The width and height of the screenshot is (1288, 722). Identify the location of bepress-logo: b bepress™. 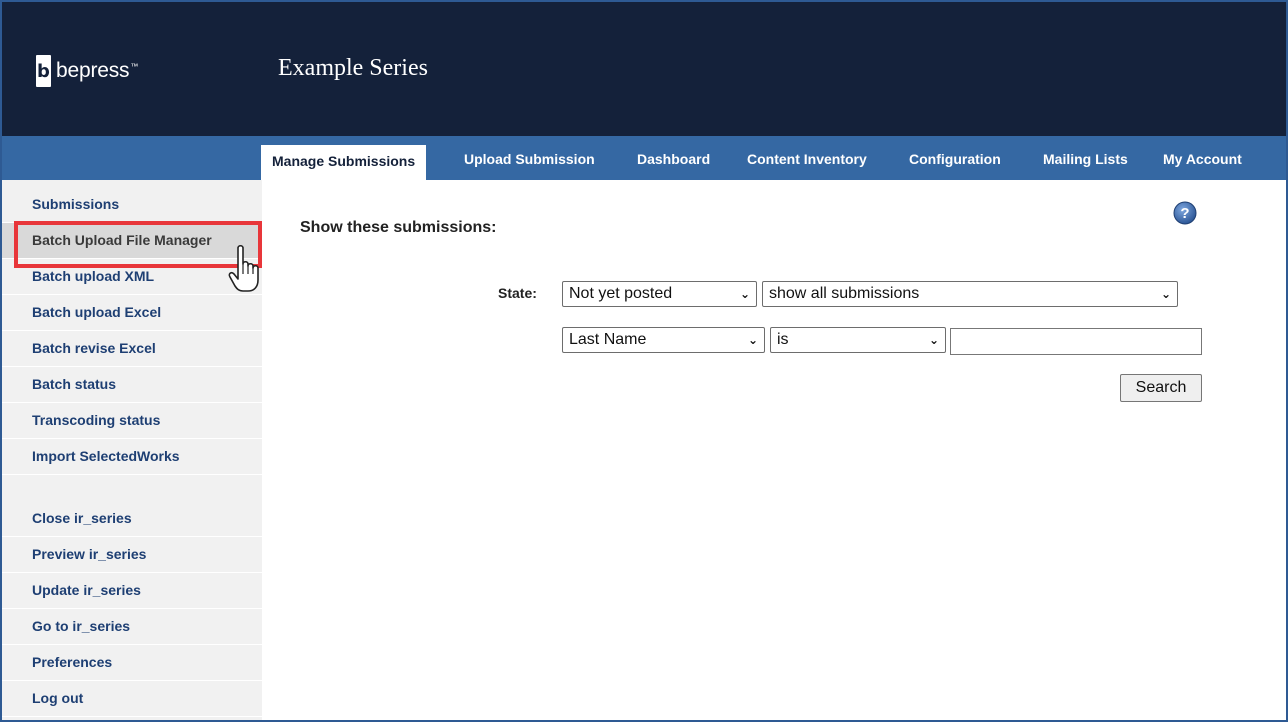
(87, 71).